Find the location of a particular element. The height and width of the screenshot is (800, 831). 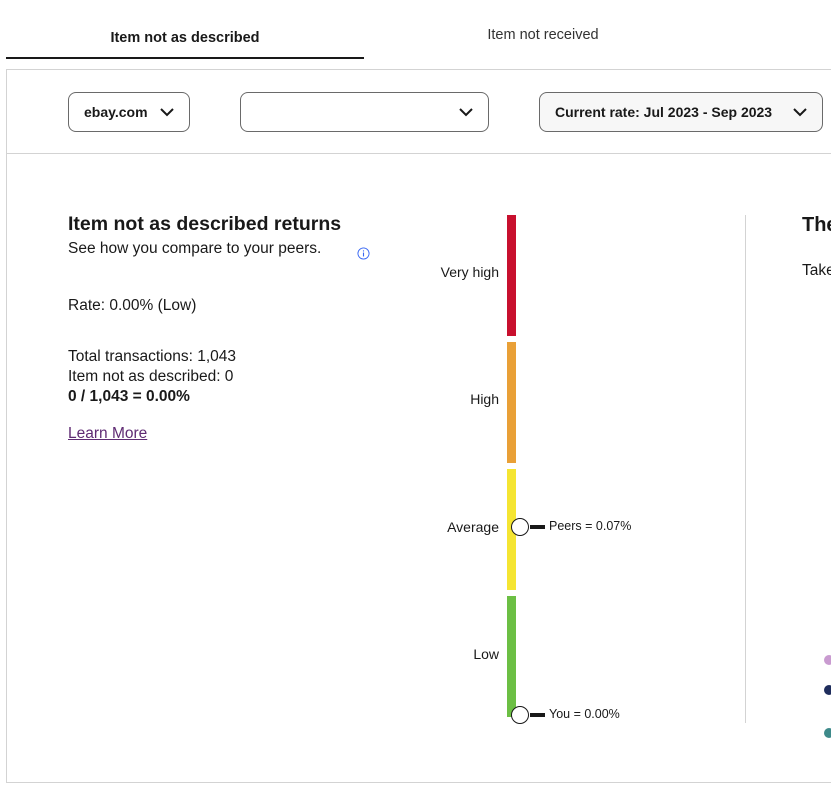

section-title: Item not as described returns is located at coordinates (205, 224).